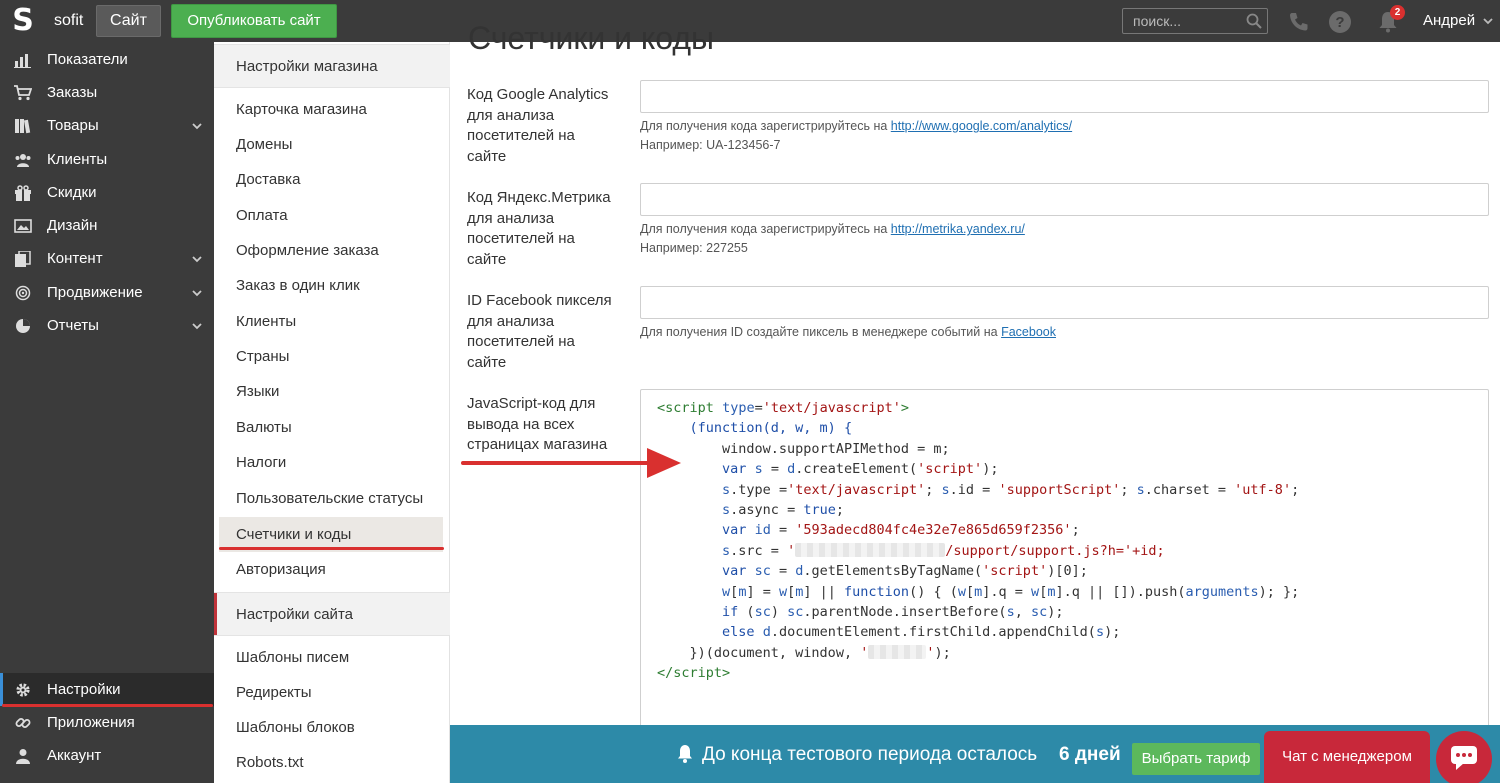 Image resolution: width=1500 pixels, height=783 pixels. Describe the element at coordinates (95, 292) in the screenshot. I see `sidebar-item-label: Продвижение` at that location.